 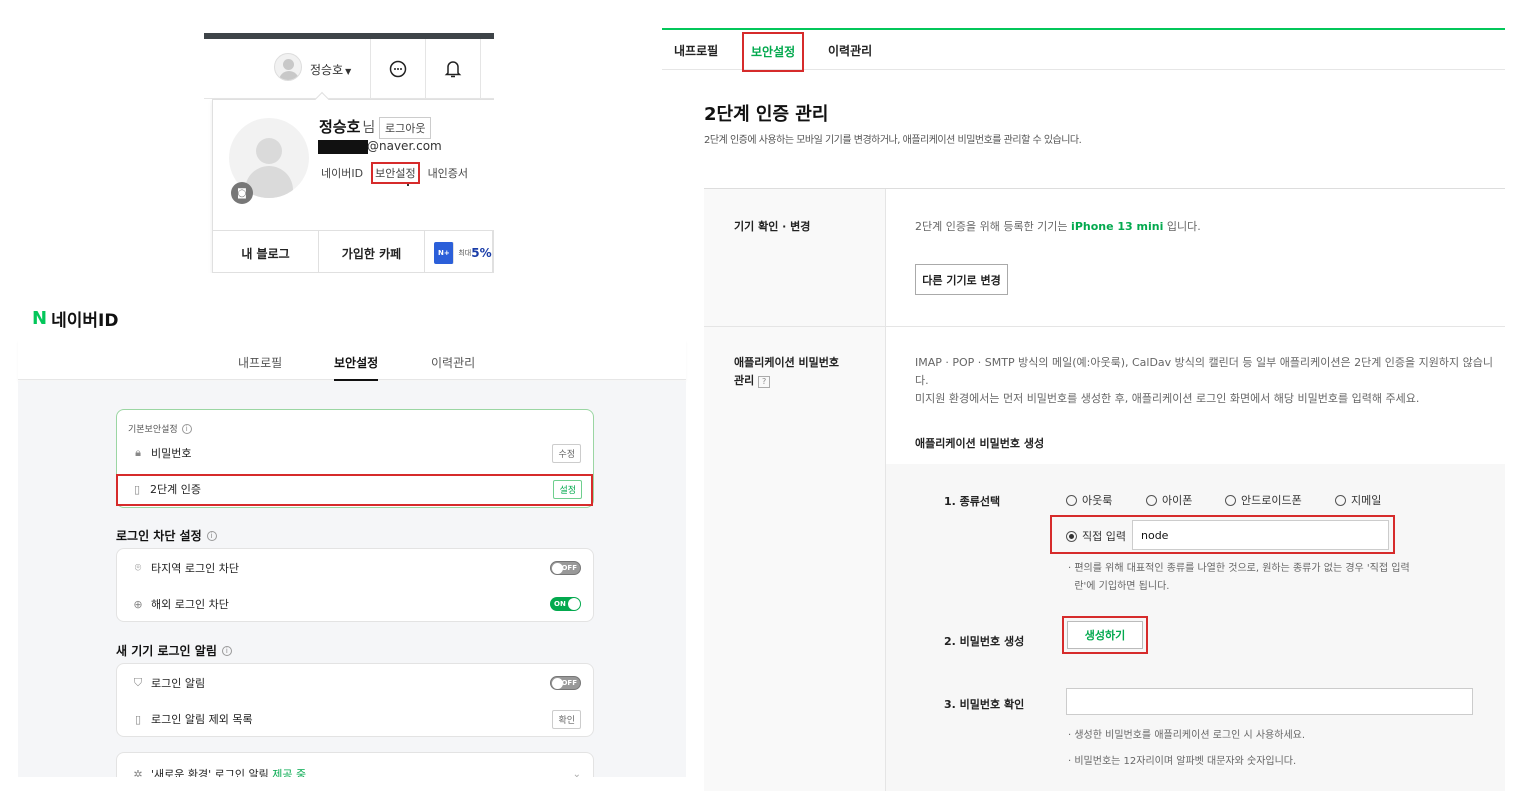 What do you see at coordinates (1269, 701) in the screenshot?
I see `password-confirm-field` at bounding box center [1269, 701].